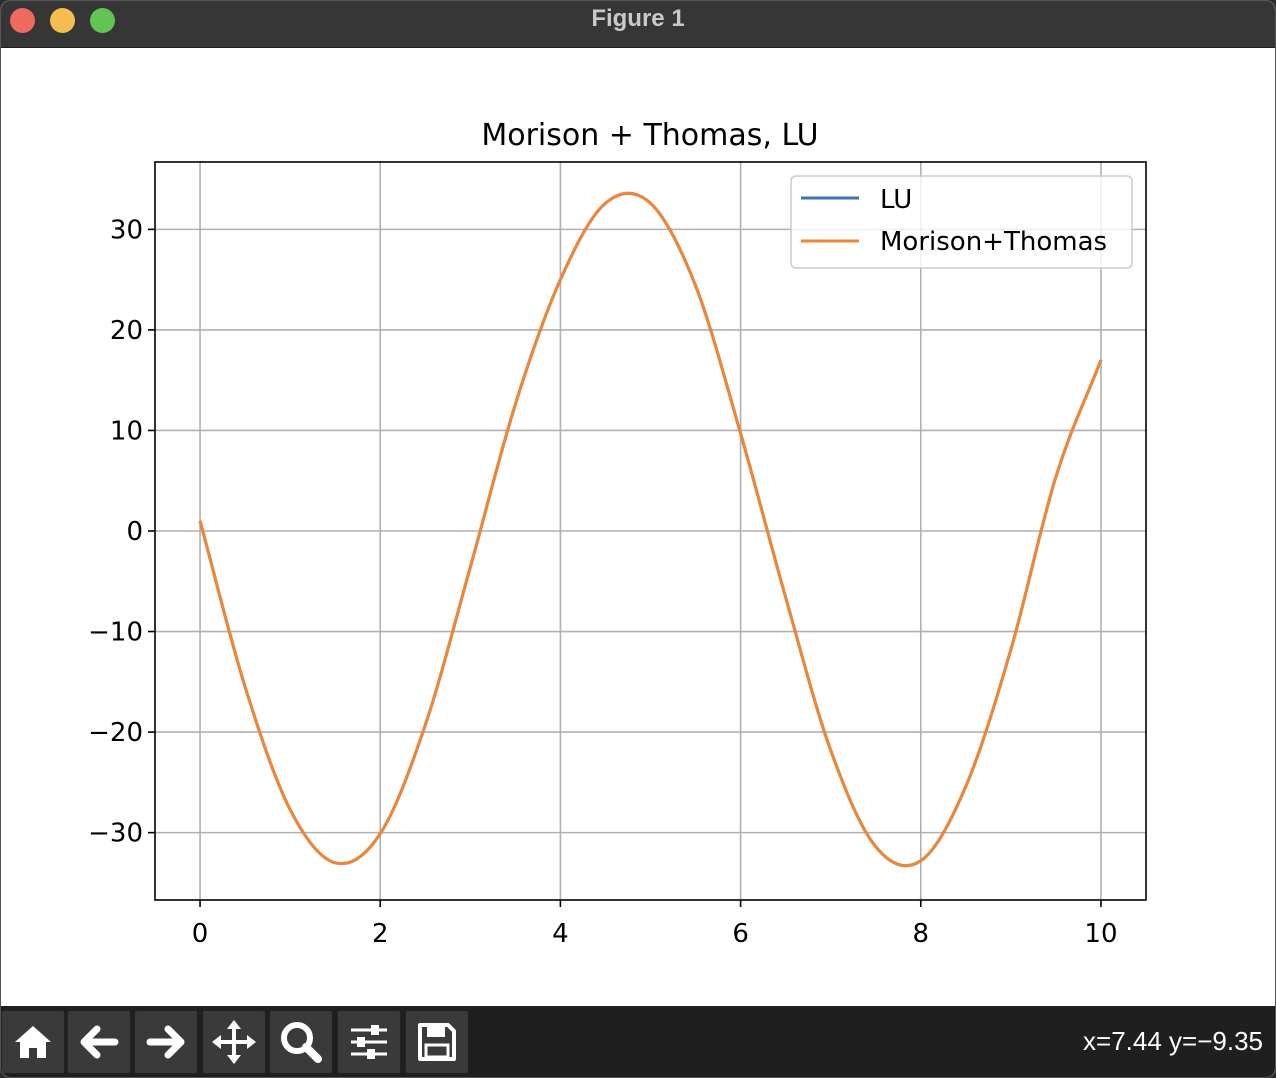 The height and width of the screenshot is (1078, 1276). What do you see at coordinates (200, 934) in the screenshot?
I see `x-tick-label: 0` at bounding box center [200, 934].